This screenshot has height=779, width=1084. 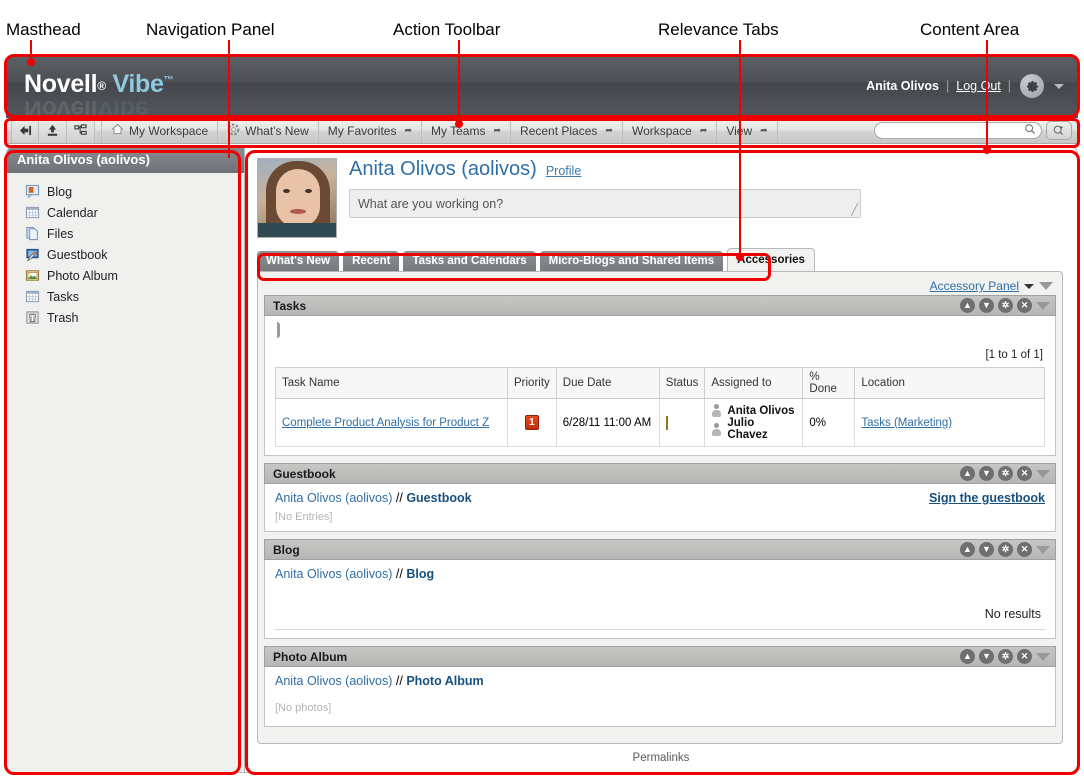 I want to click on sidebar-item-tasks: Tasks, so click(x=134, y=296).